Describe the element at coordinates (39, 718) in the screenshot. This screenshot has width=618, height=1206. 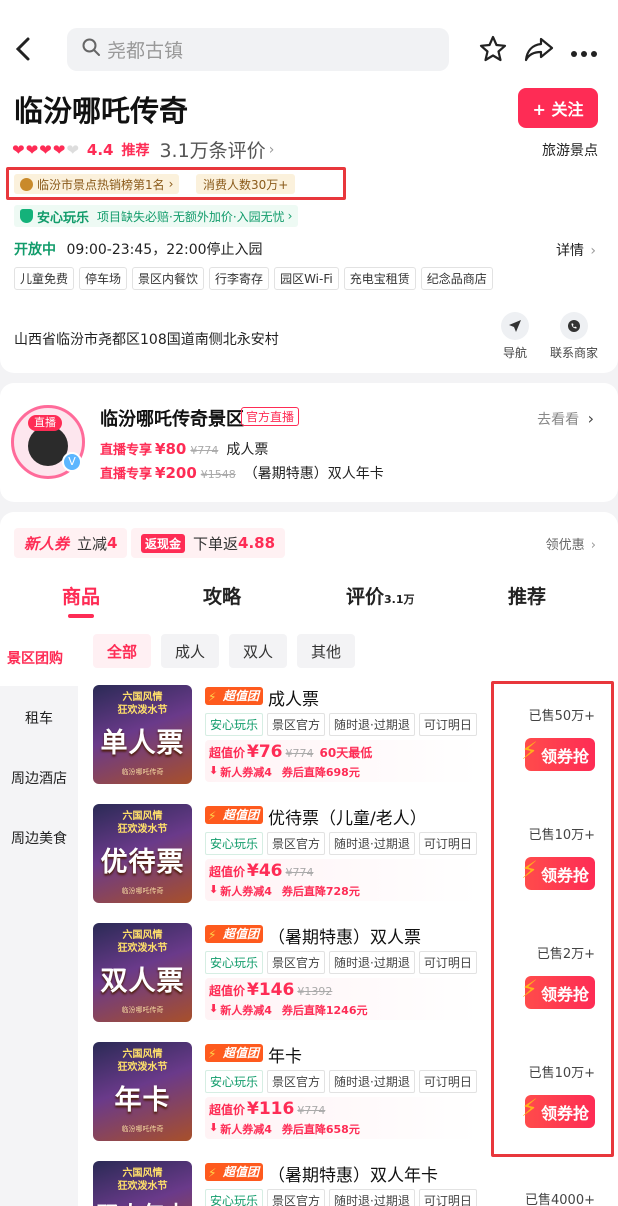
I see `sidebar-item-car-rental: 租车` at that location.